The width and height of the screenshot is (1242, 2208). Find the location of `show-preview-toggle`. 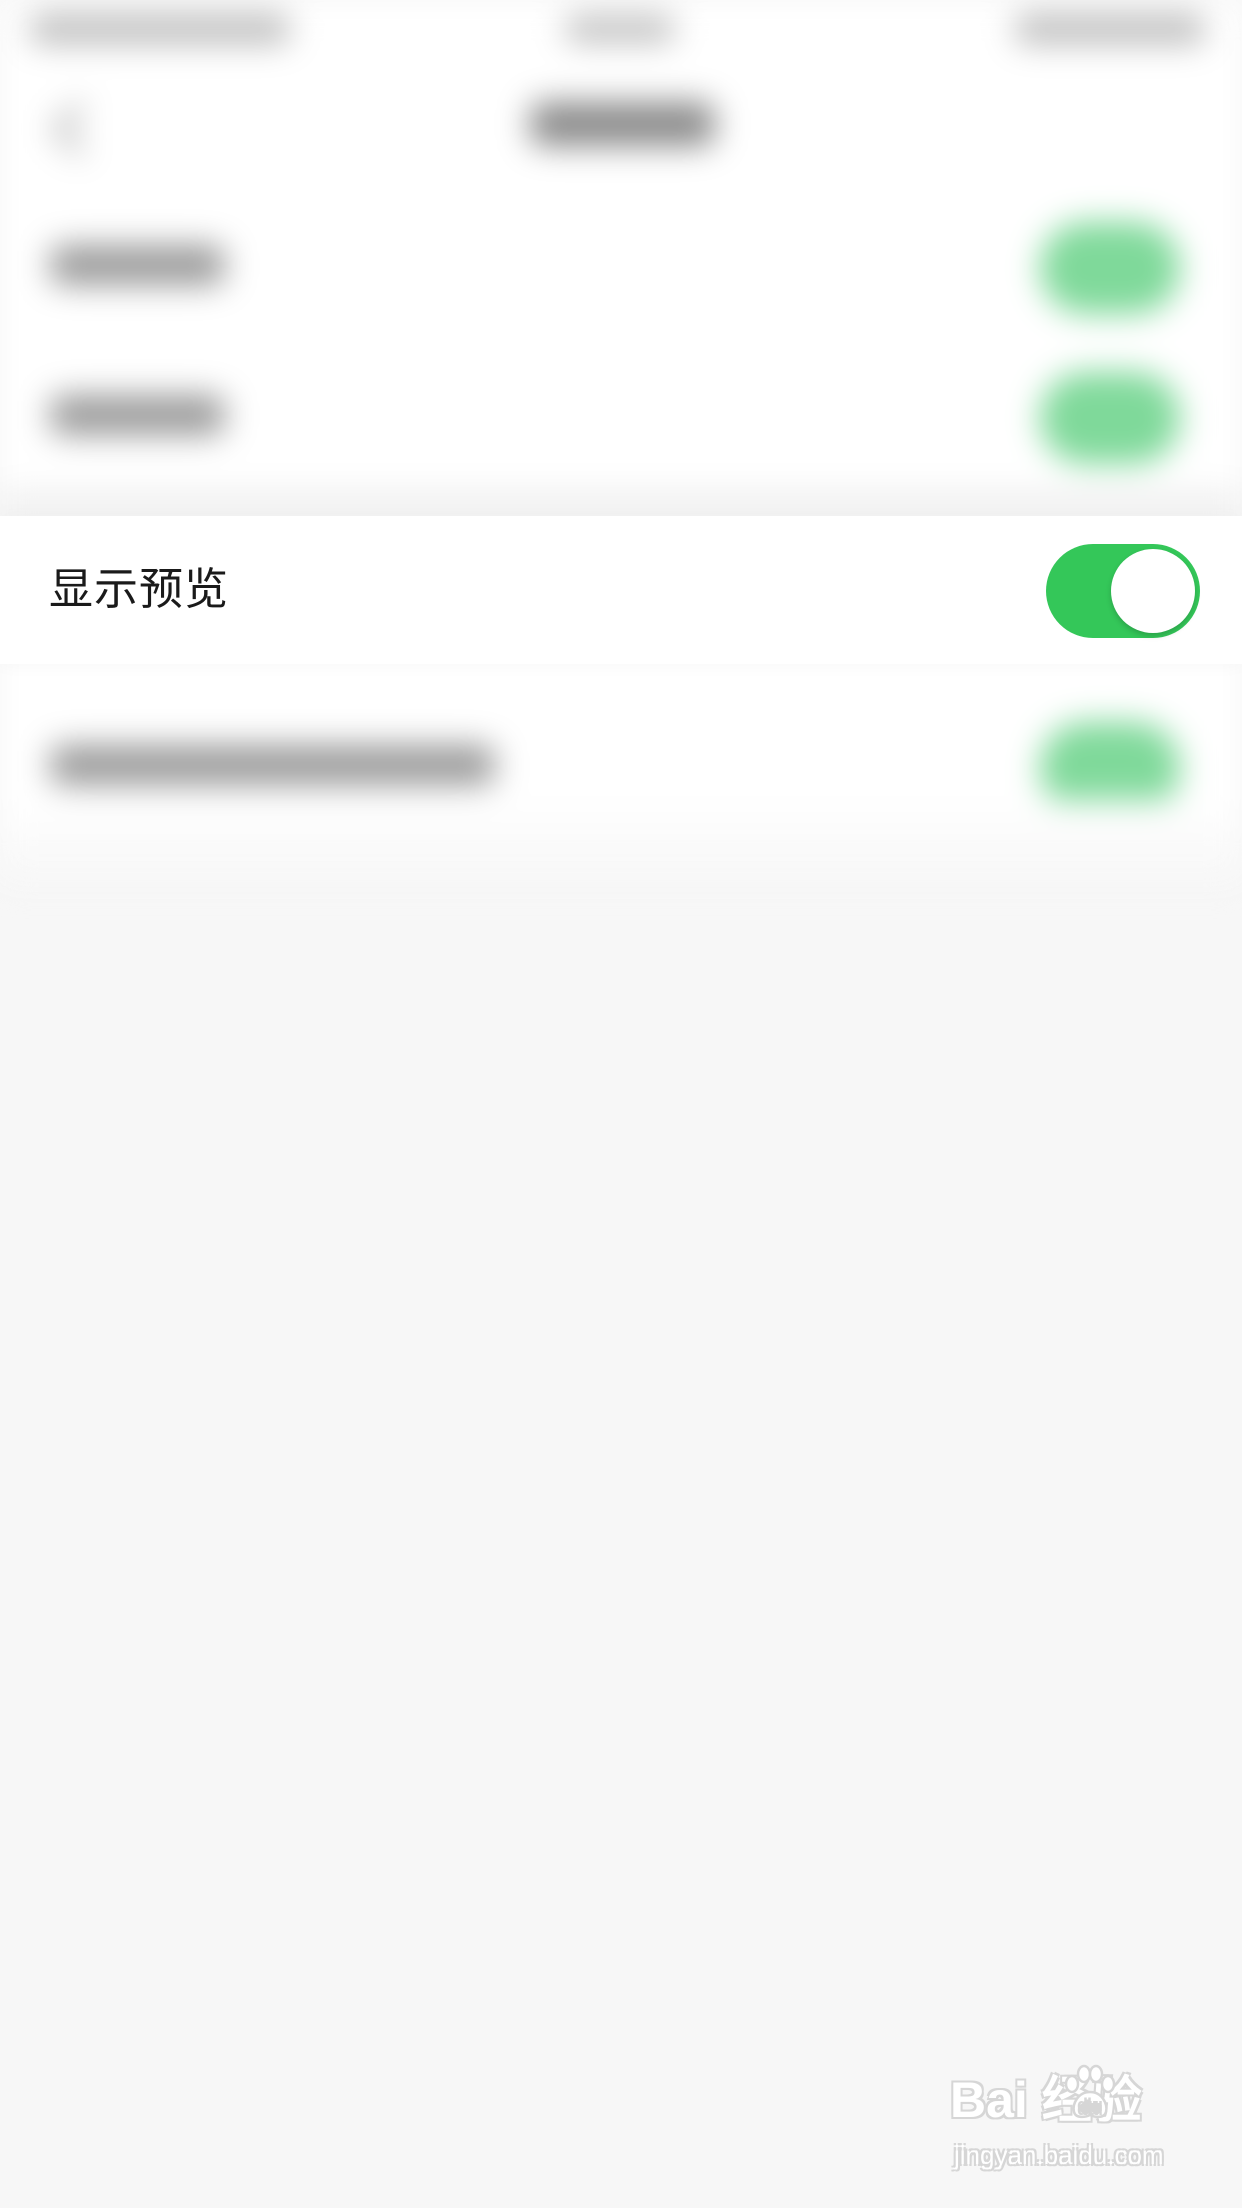

show-preview-toggle is located at coordinates (1123, 591).